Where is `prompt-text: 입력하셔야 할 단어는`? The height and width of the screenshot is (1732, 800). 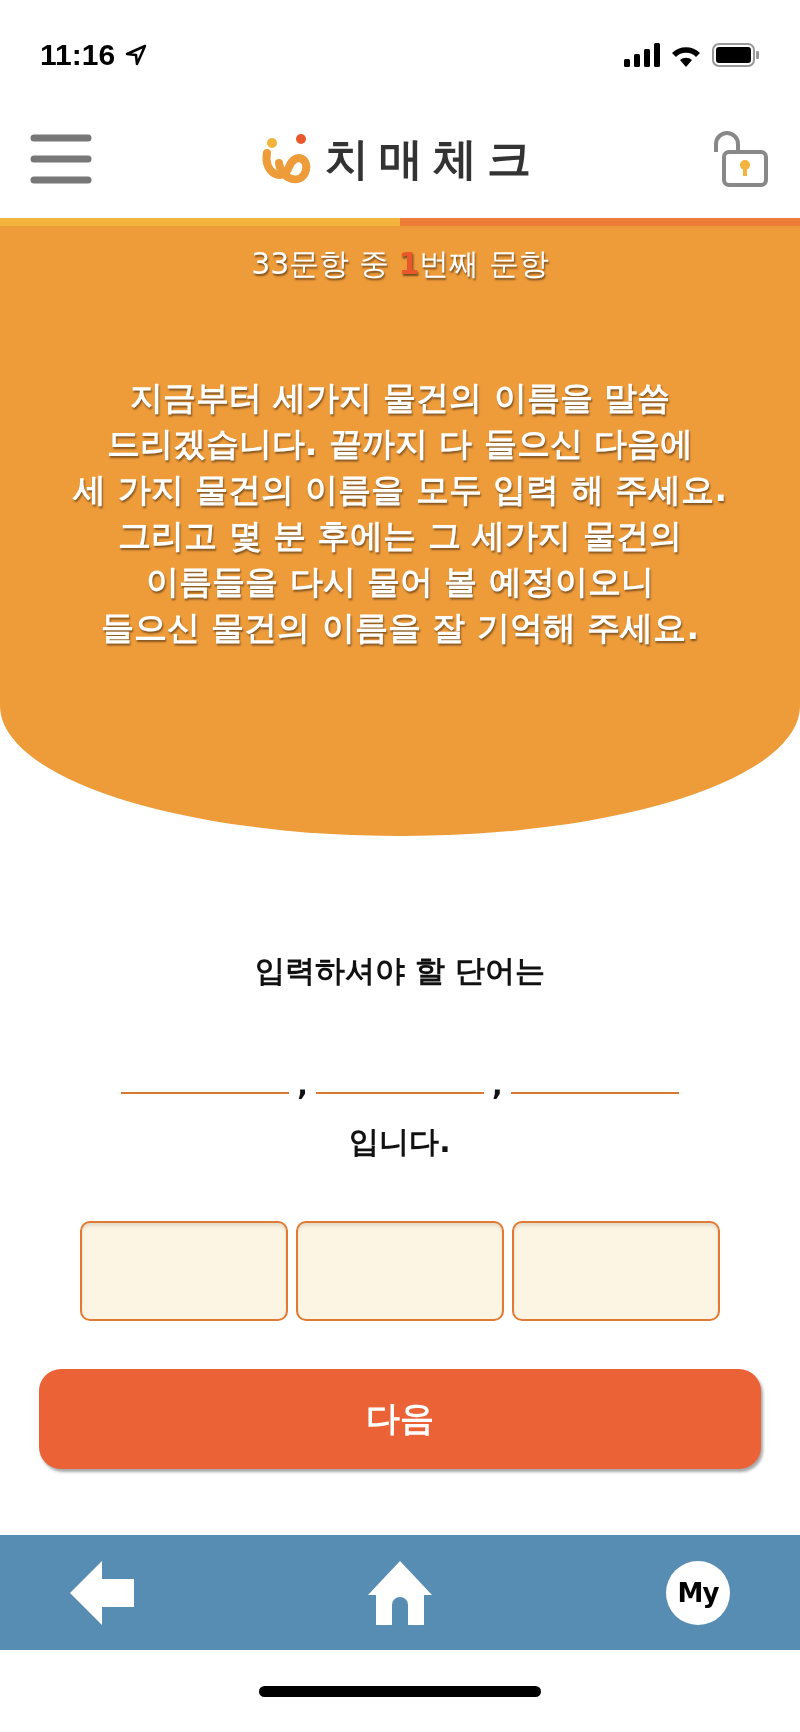 prompt-text: 입력하셔야 할 단어는 is located at coordinates (400, 971).